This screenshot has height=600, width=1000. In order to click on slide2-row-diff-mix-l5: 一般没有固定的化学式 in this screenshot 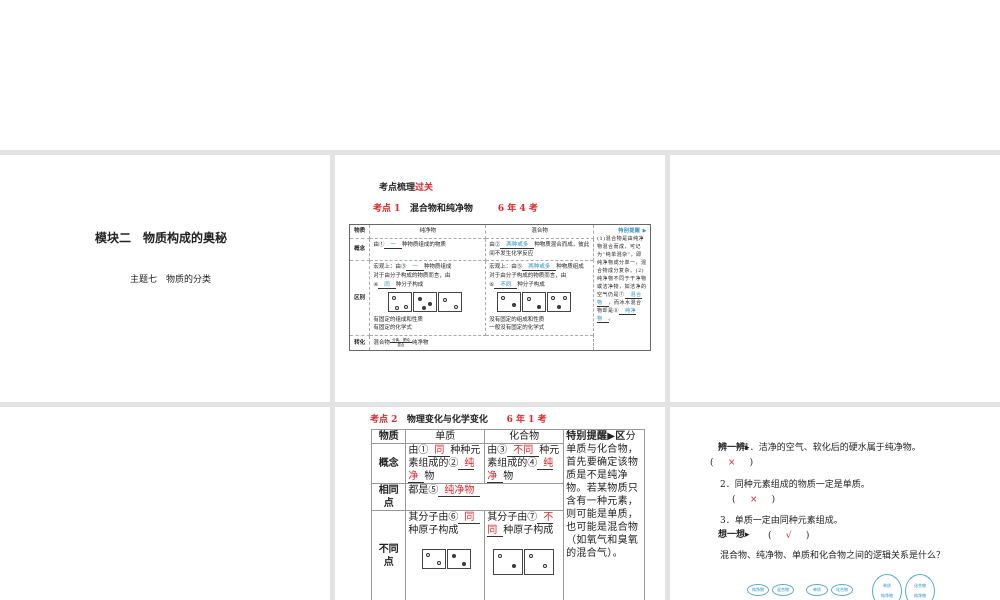, I will do `click(517, 328)`.